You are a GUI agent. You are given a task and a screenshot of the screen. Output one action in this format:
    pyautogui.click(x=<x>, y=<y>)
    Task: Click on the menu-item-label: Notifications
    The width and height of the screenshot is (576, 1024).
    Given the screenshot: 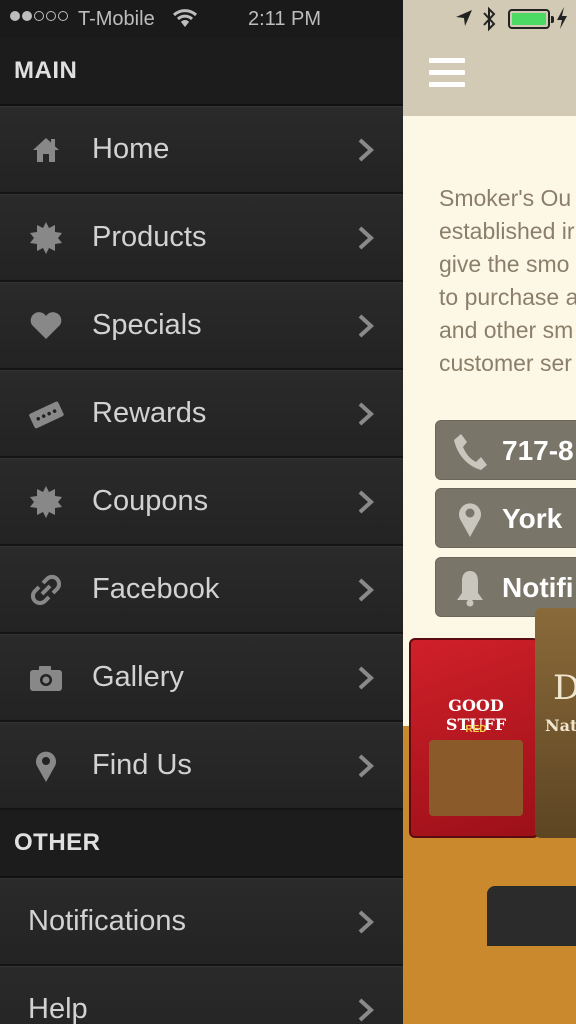 What is the action you would take?
    pyautogui.click(x=107, y=921)
    